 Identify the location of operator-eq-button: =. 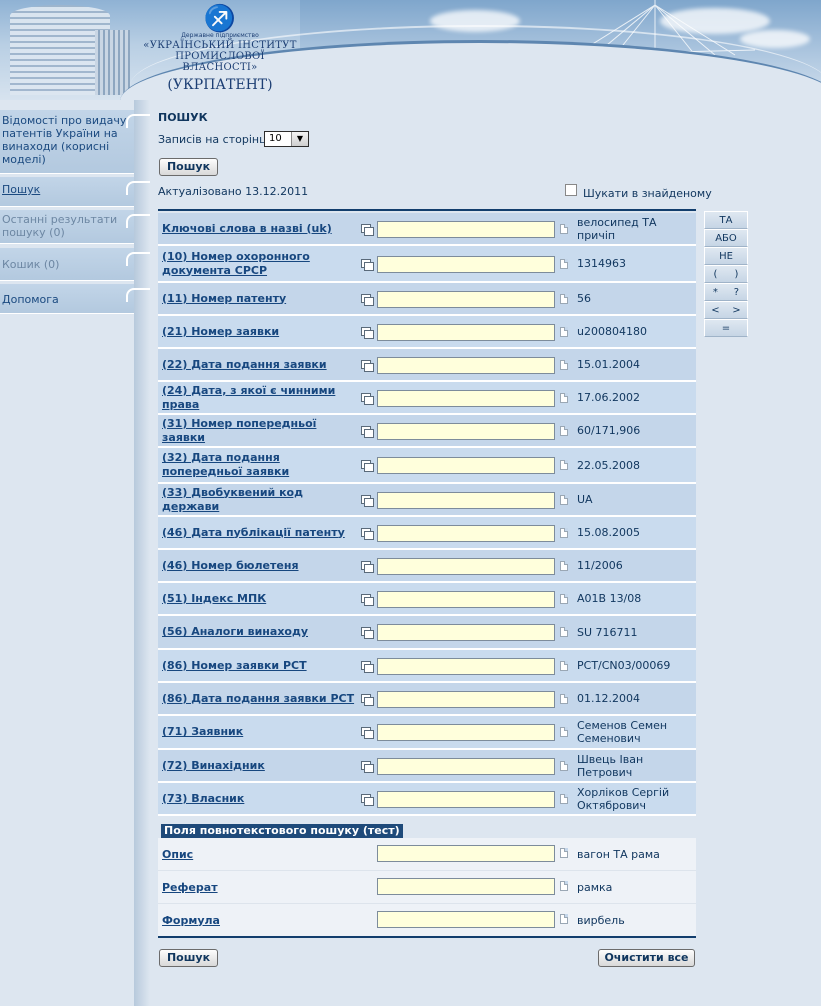
(726, 328).